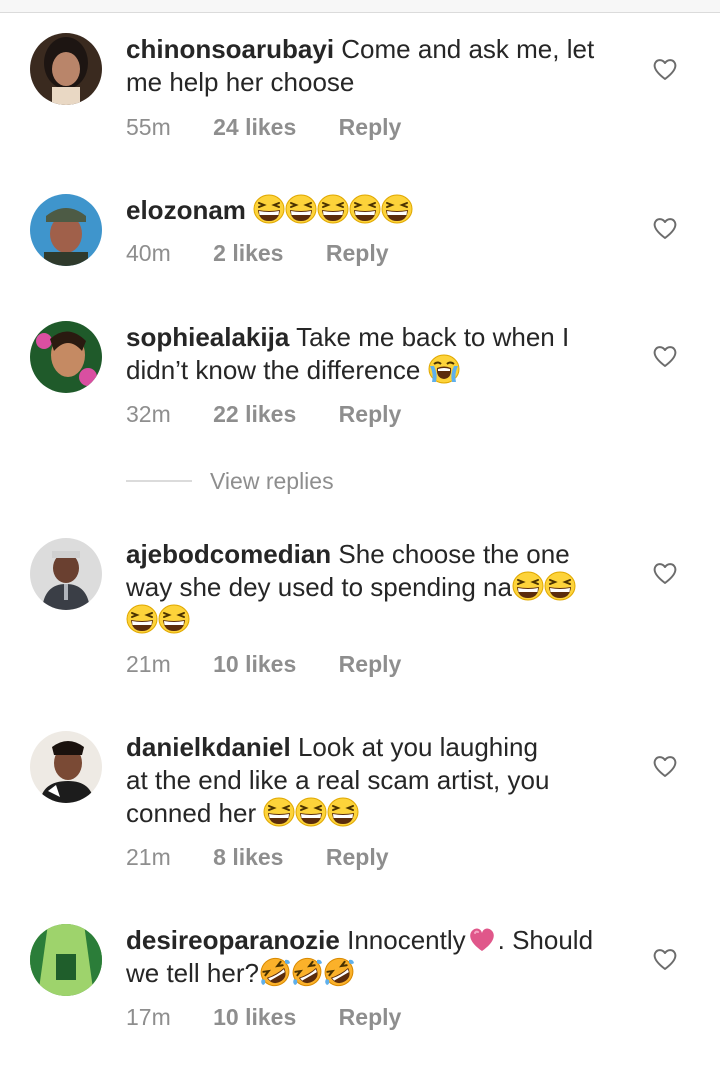 Image resolution: width=720 pixels, height=1066 pixels. I want to click on comment-meta: 21m 8 likes Reply, so click(257, 857).